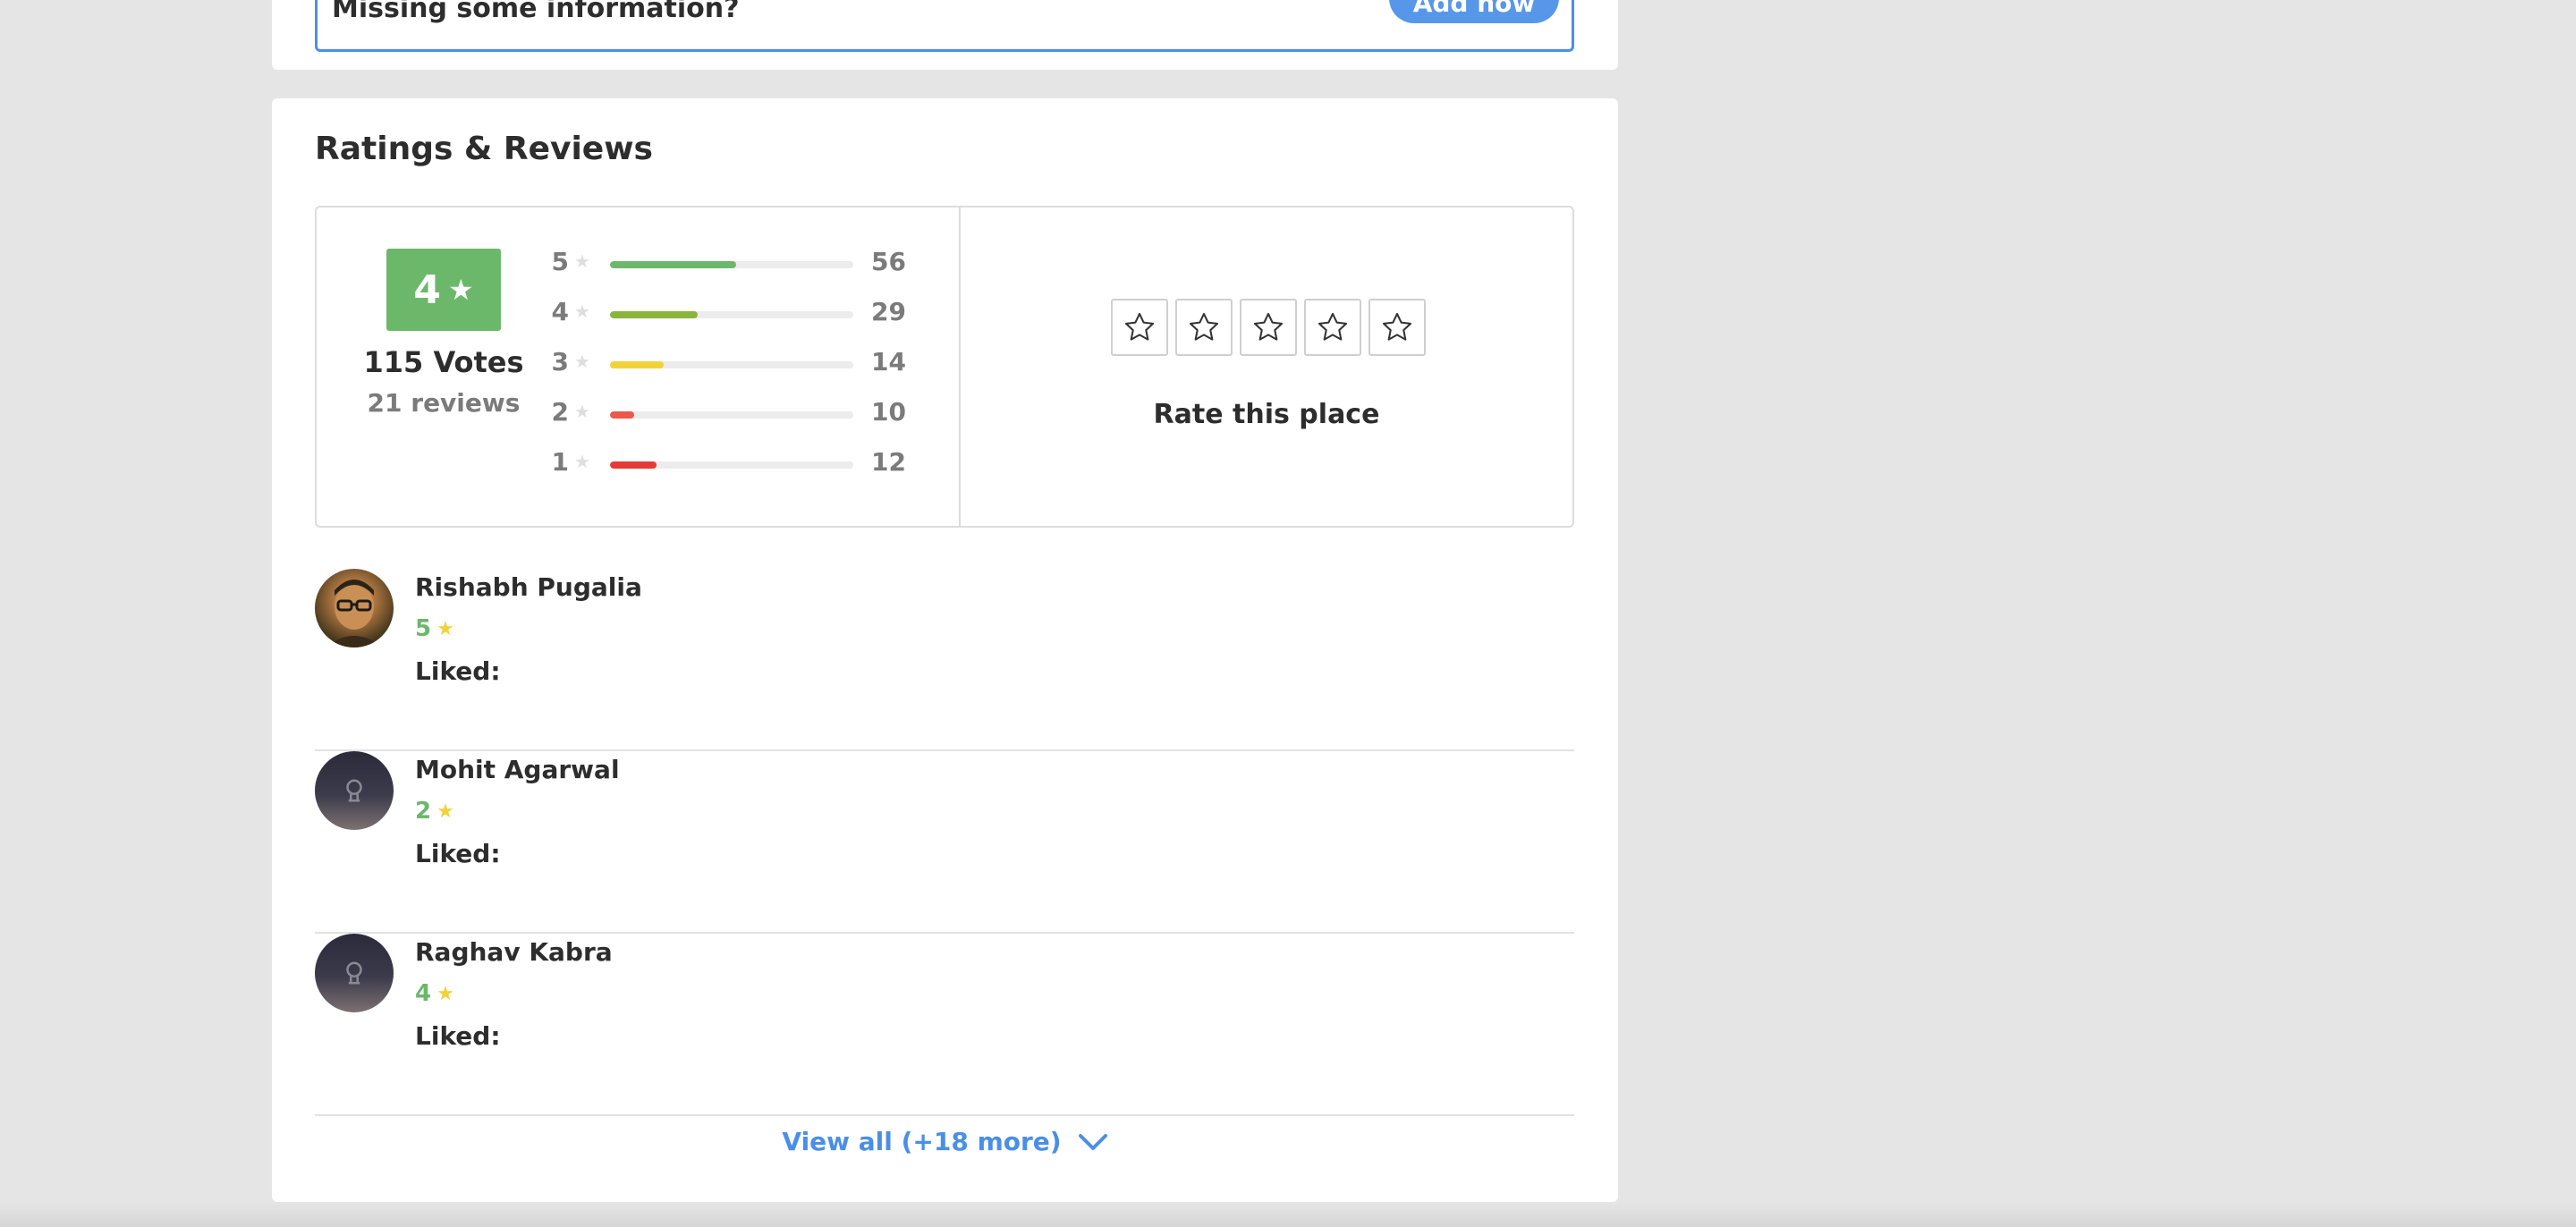 Image resolution: width=2576 pixels, height=1227 pixels. I want to click on rating-bar-row: 2 ★ 10, so click(746, 422).